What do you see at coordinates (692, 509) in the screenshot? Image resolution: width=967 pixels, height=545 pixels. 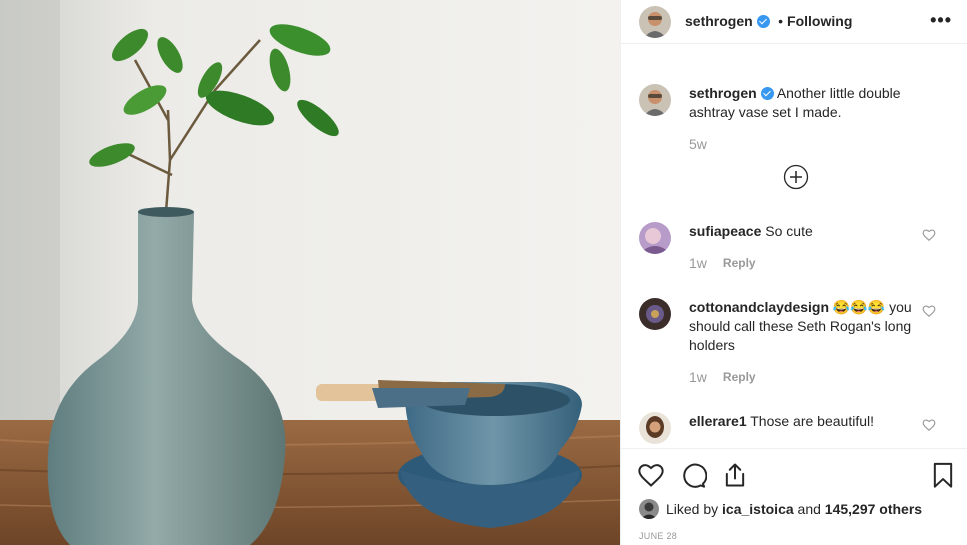 I see `likes-prefix: Liked by` at bounding box center [692, 509].